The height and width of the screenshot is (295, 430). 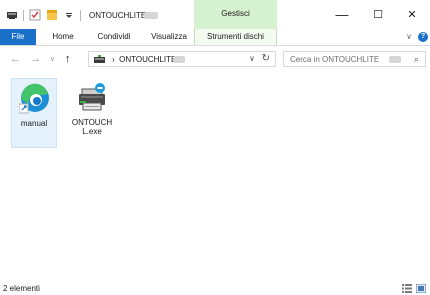 I want to click on tab-visualizza: Visualizza, so click(x=169, y=37).